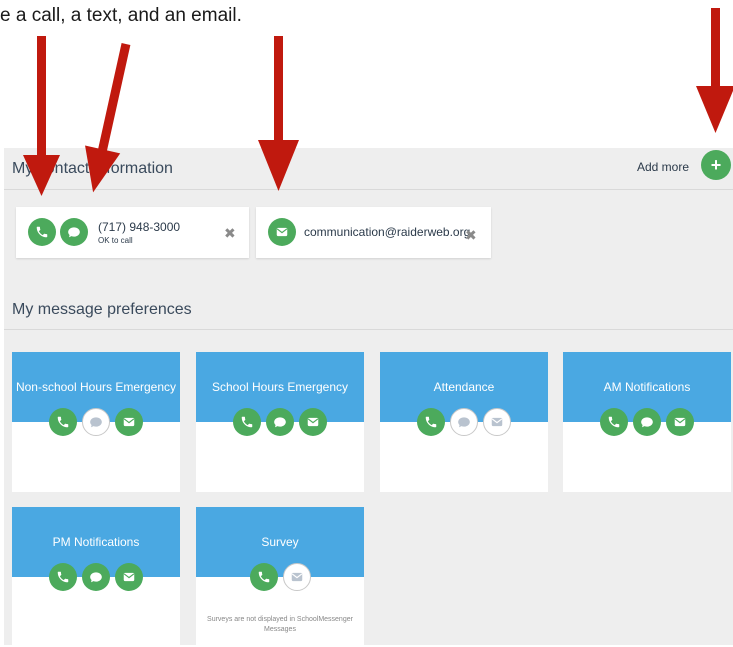  I want to click on instruction-caption: e a call, a text, and an email., so click(121, 15).